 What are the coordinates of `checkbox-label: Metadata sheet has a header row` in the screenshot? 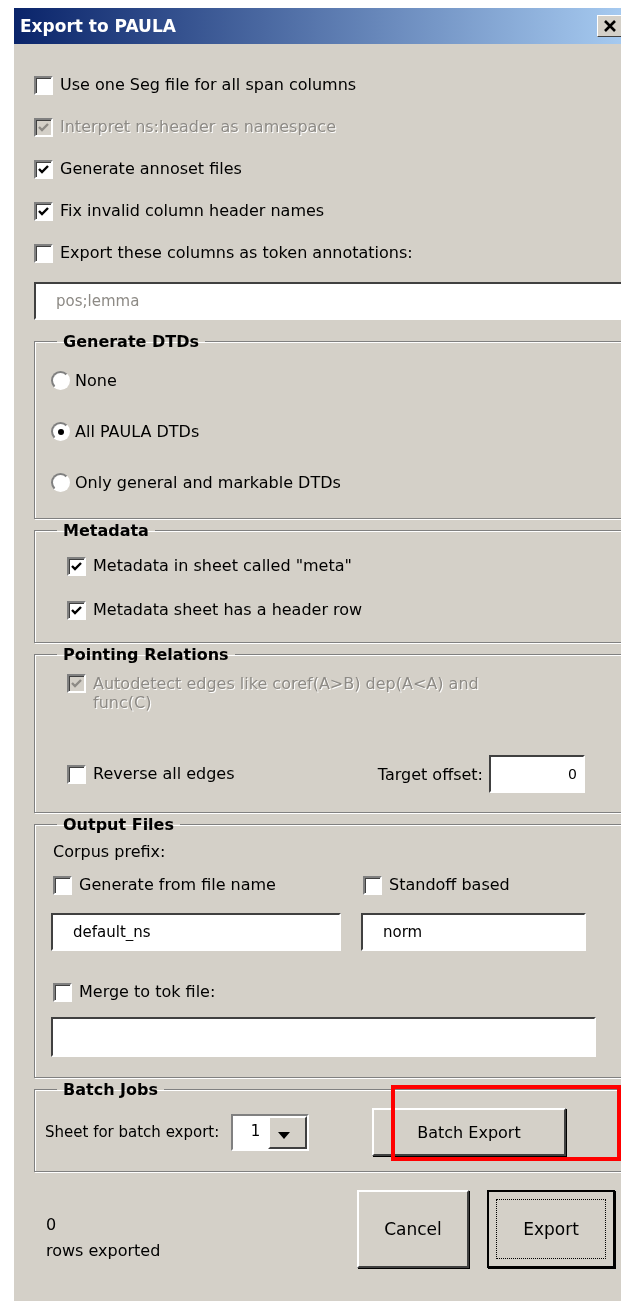 It's located at (228, 610).